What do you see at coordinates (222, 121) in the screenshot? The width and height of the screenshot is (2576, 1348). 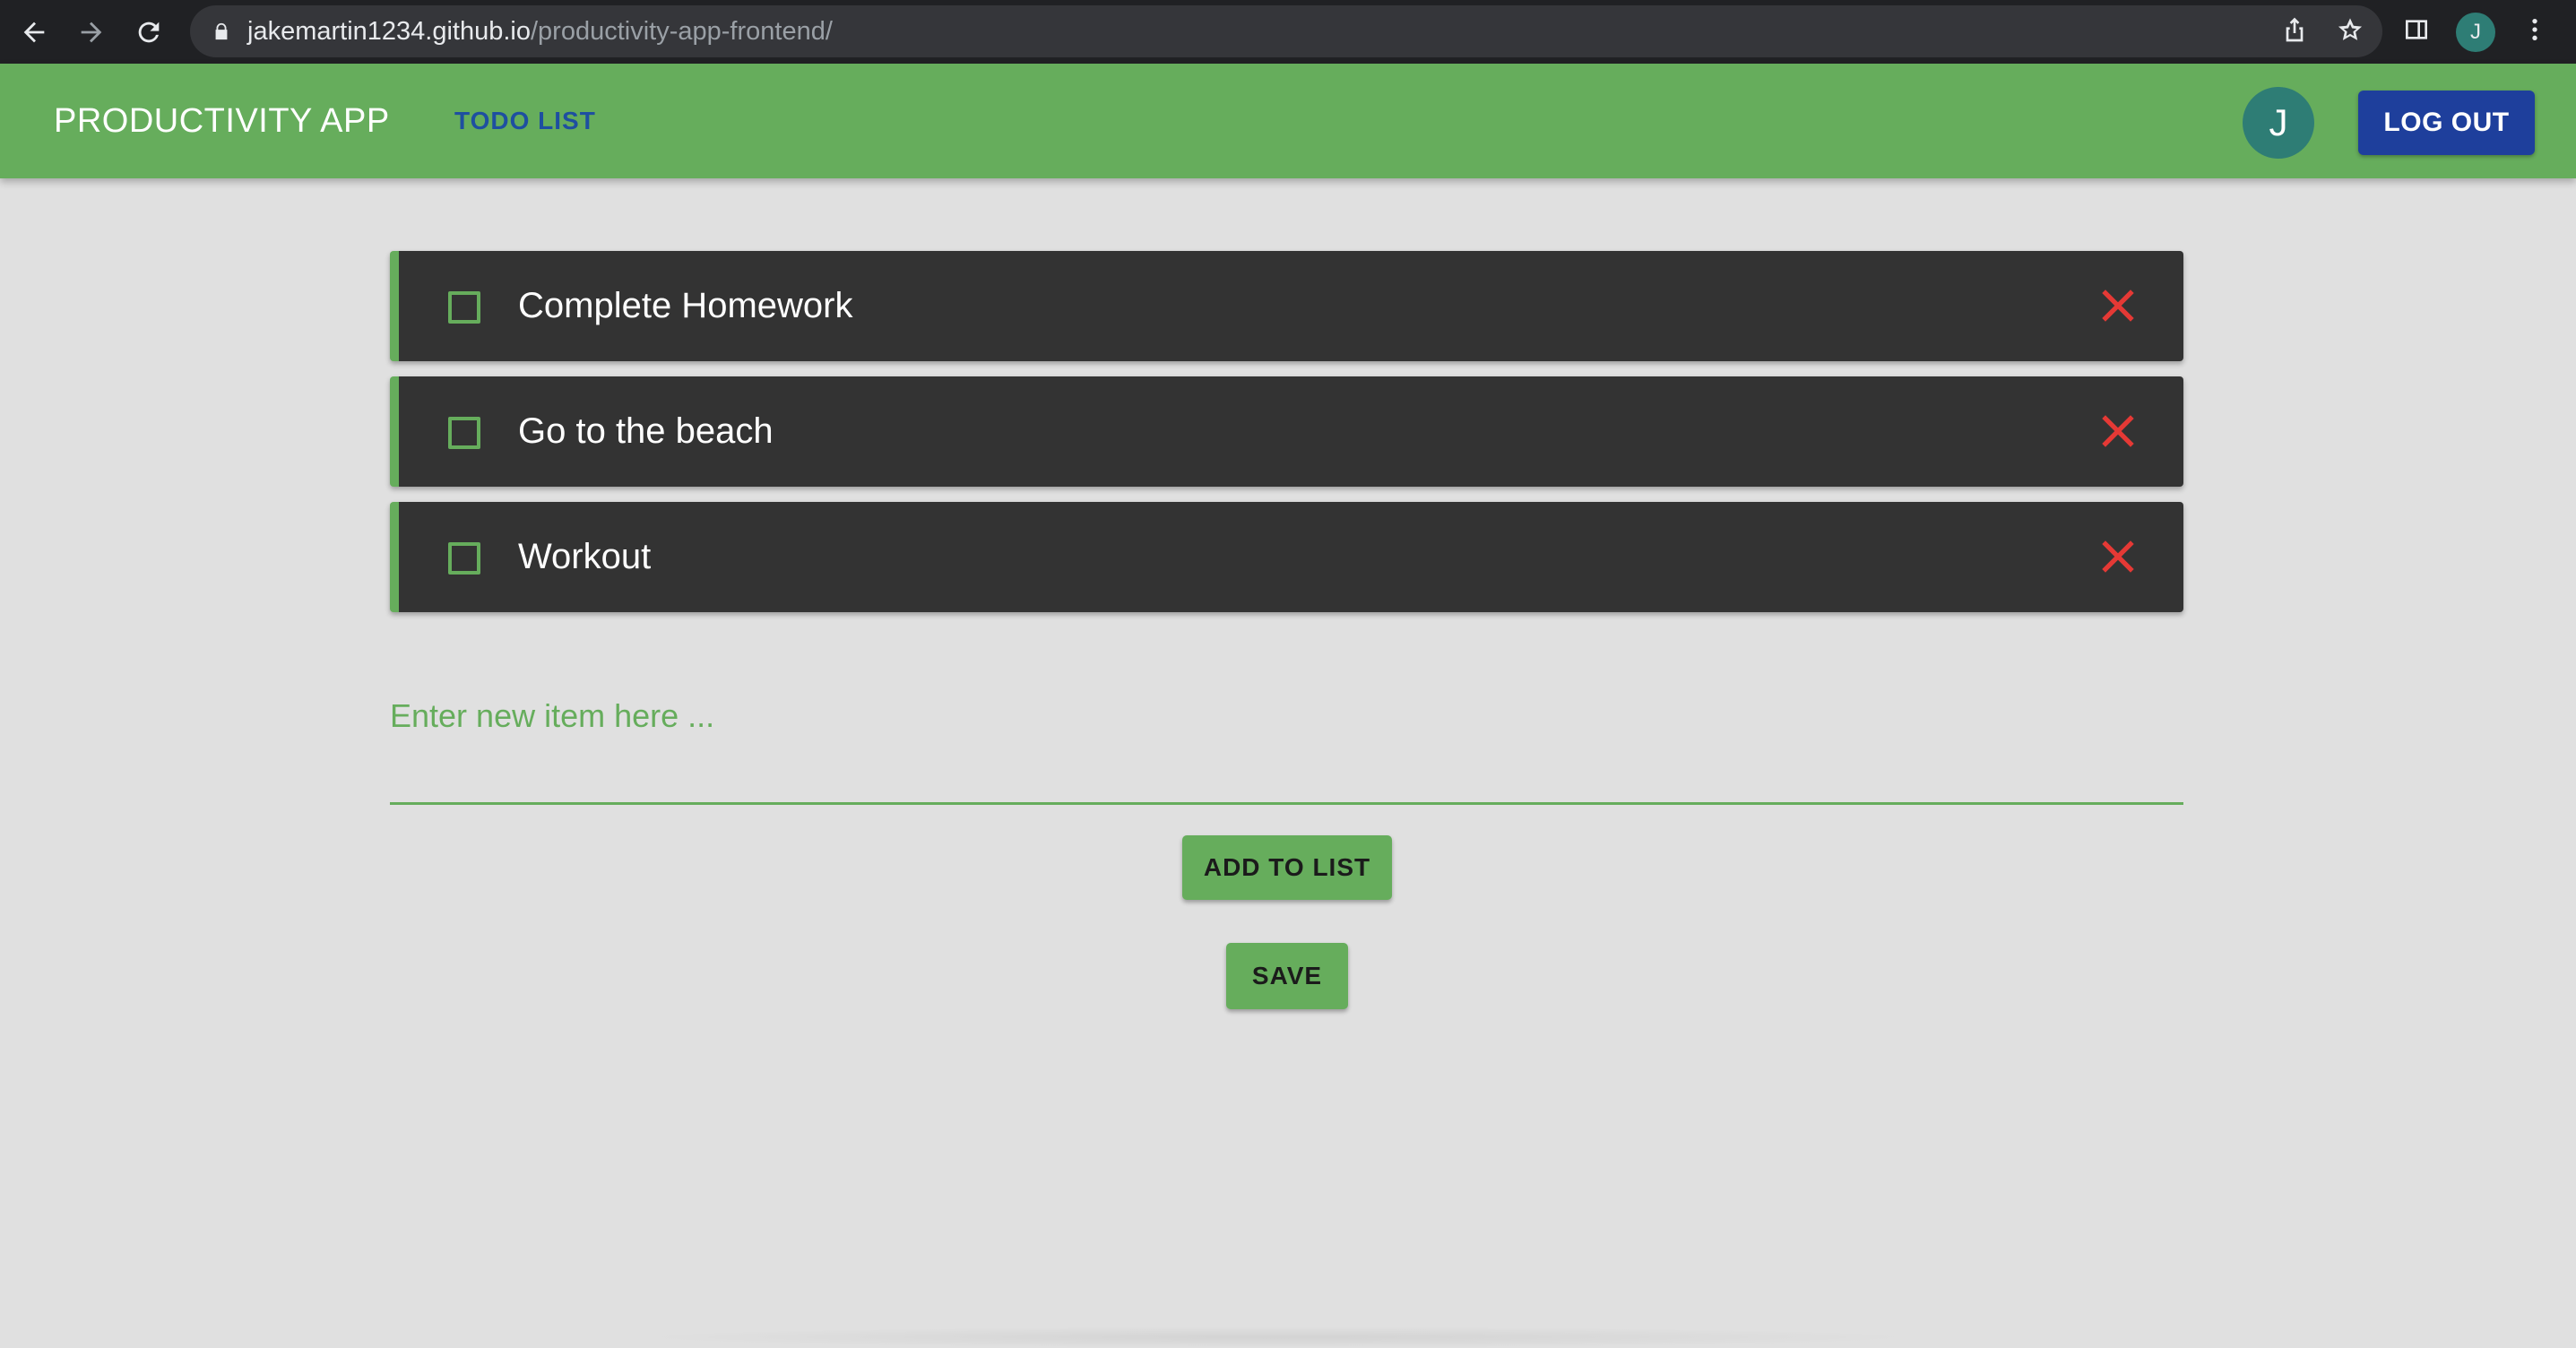 I see `app-title: PRODUCTIVITY APP` at bounding box center [222, 121].